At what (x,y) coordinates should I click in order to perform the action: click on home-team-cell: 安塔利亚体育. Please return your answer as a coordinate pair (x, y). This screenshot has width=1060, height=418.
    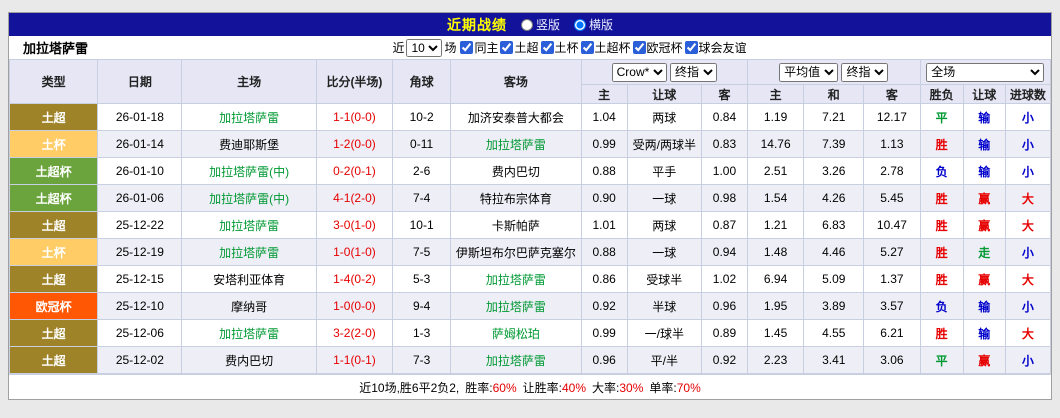
    Looking at the image, I should click on (249, 279).